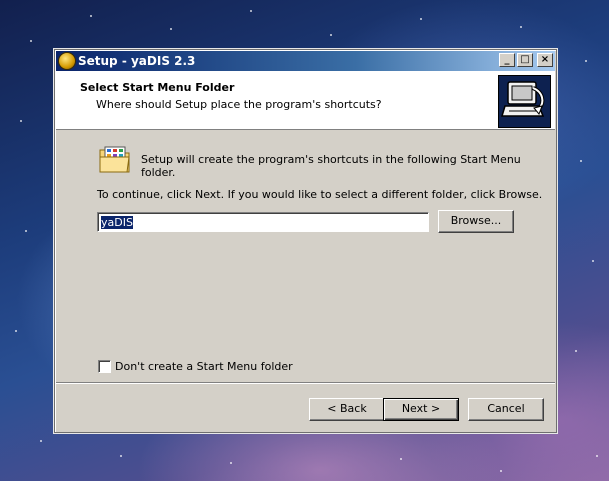 Image resolution: width=609 pixels, height=481 pixels. I want to click on back-button: < Back, so click(347, 409).